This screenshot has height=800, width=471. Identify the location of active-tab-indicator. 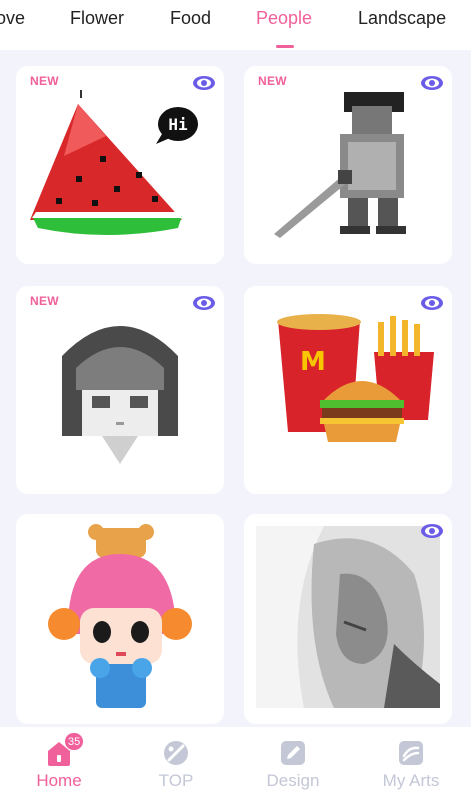
(285, 46).